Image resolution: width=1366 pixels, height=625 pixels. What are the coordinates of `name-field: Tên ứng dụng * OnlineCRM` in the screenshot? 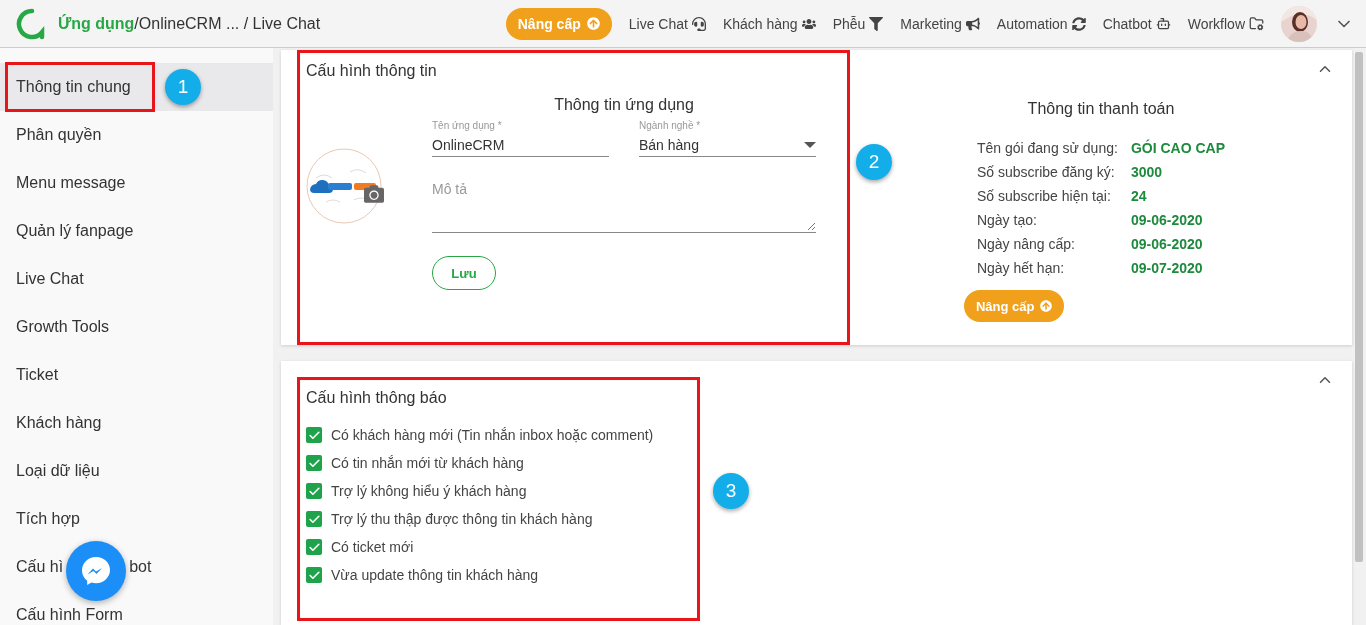 It's located at (520, 138).